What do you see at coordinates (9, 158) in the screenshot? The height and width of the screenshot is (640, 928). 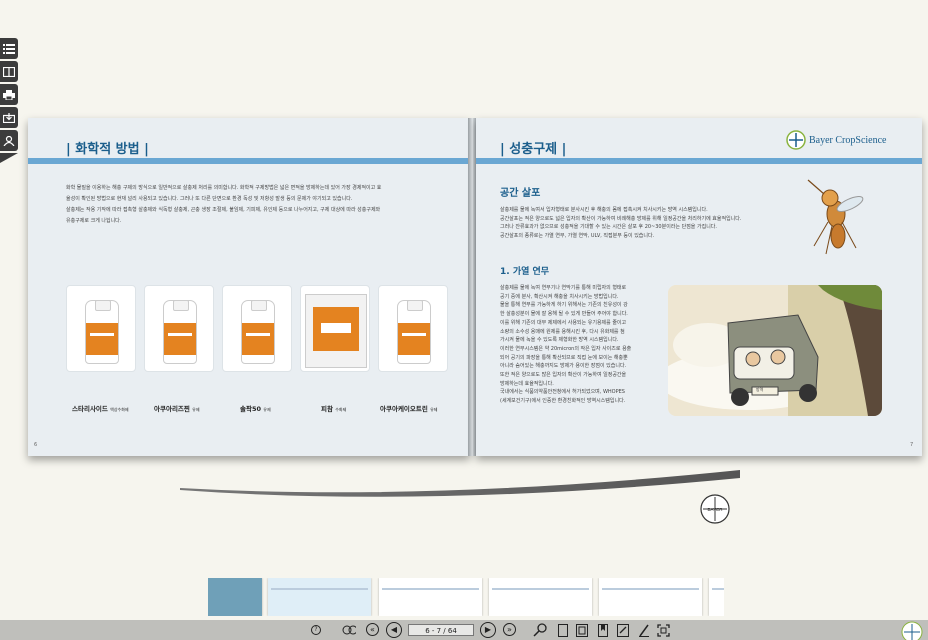 I see `toolbar-tail` at bounding box center [9, 158].